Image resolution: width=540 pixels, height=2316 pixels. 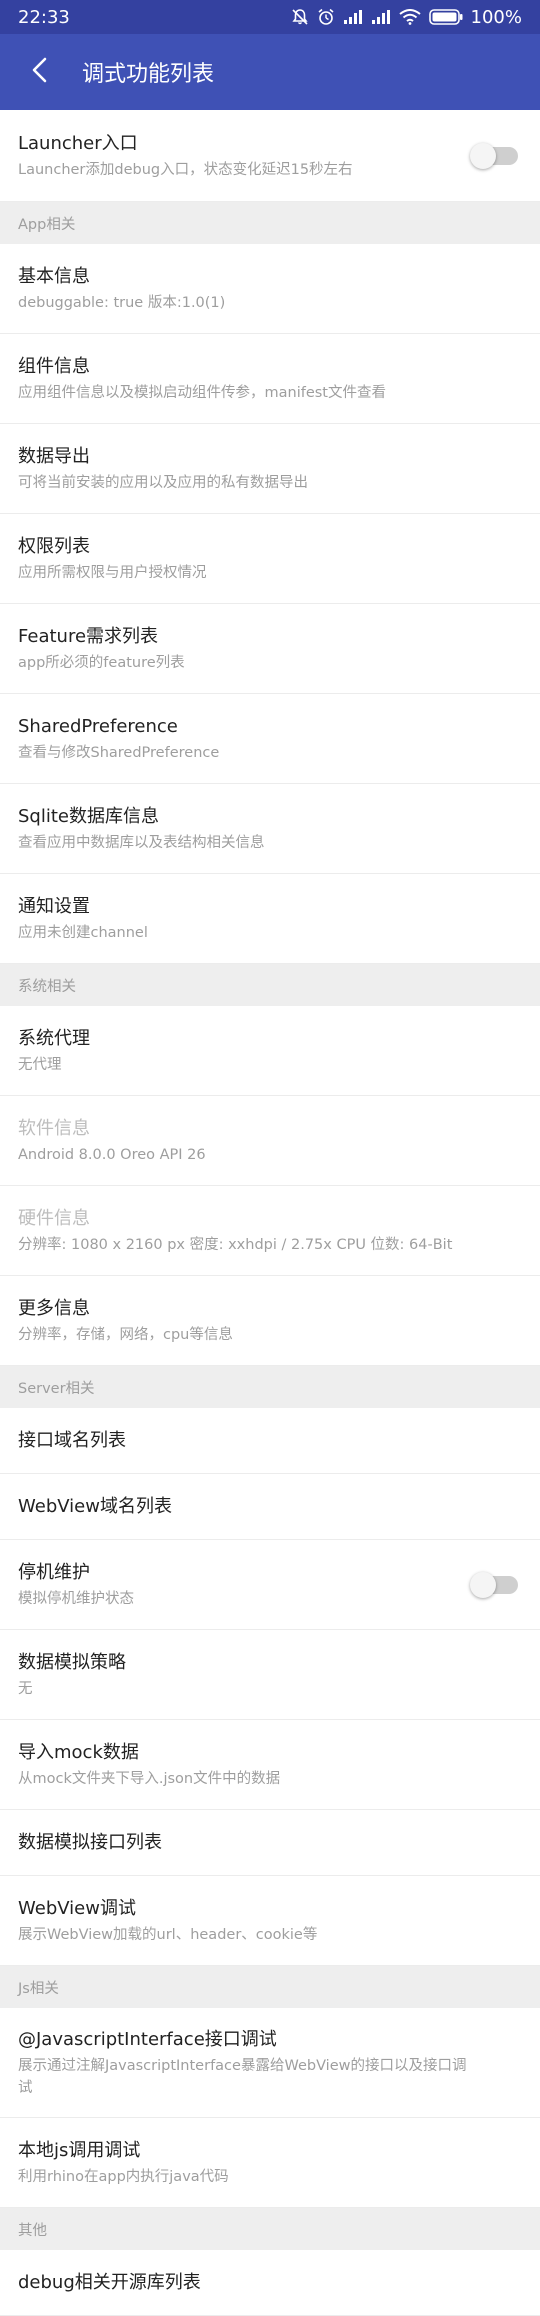 I want to click on item-title: WebView调试, so click(x=77, y=1908).